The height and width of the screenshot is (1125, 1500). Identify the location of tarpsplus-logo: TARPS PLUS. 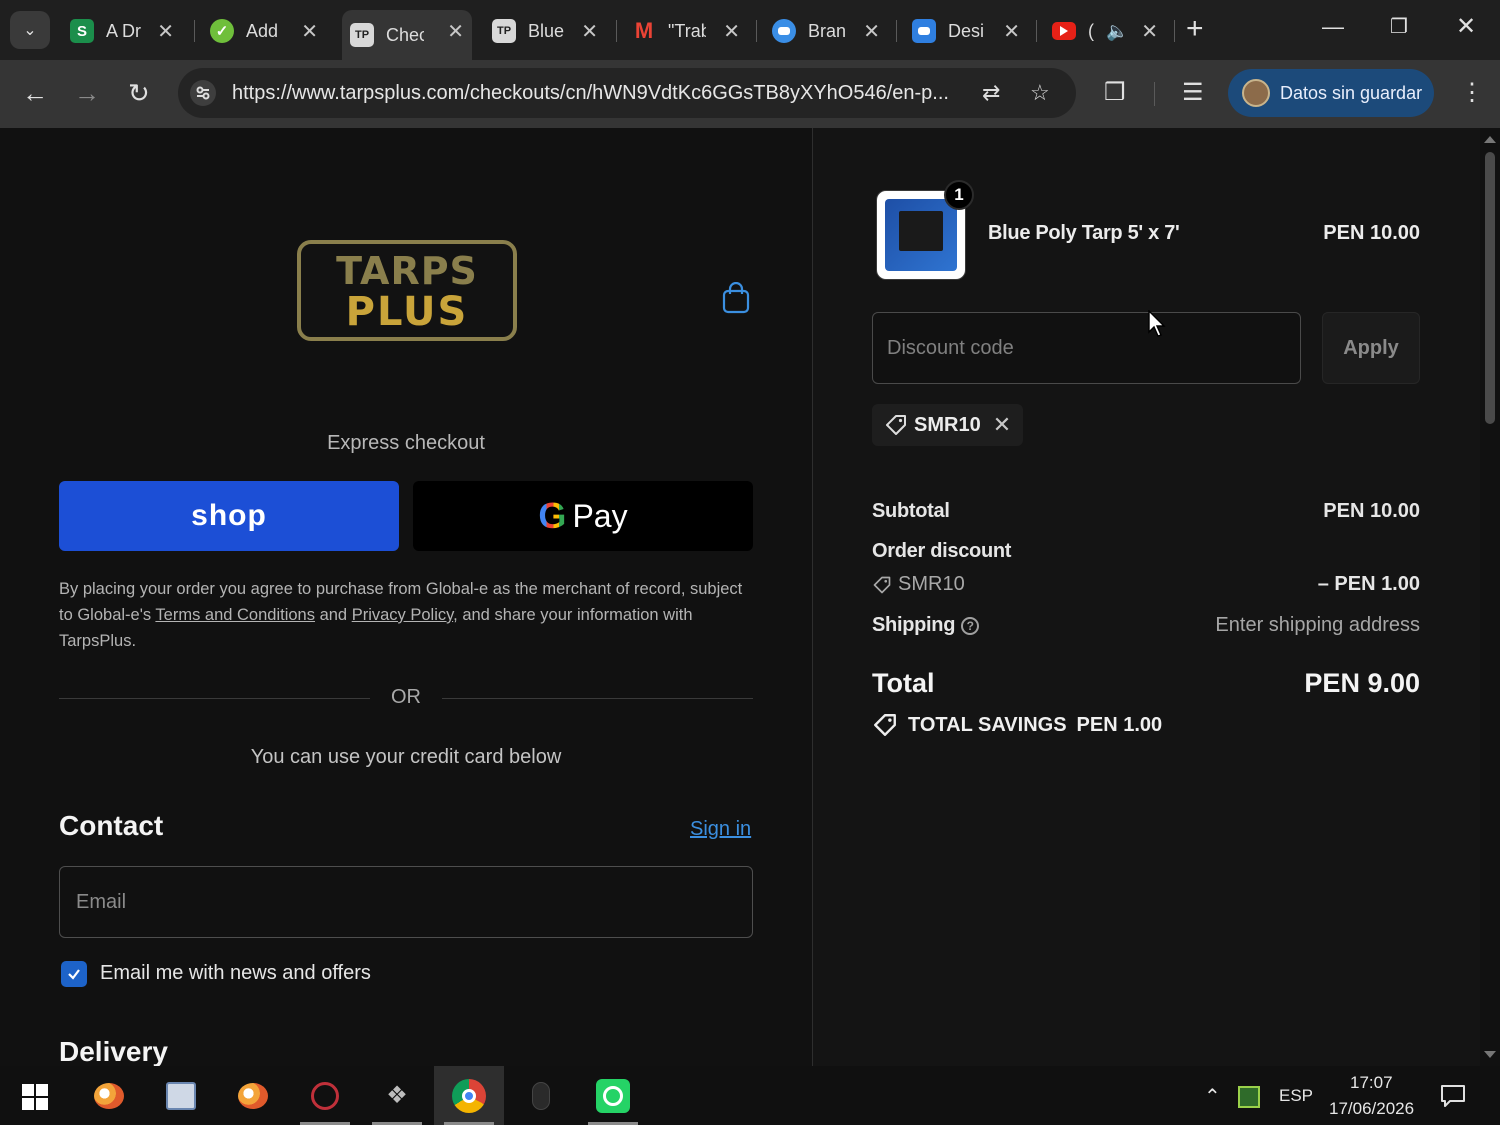
(407, 290).